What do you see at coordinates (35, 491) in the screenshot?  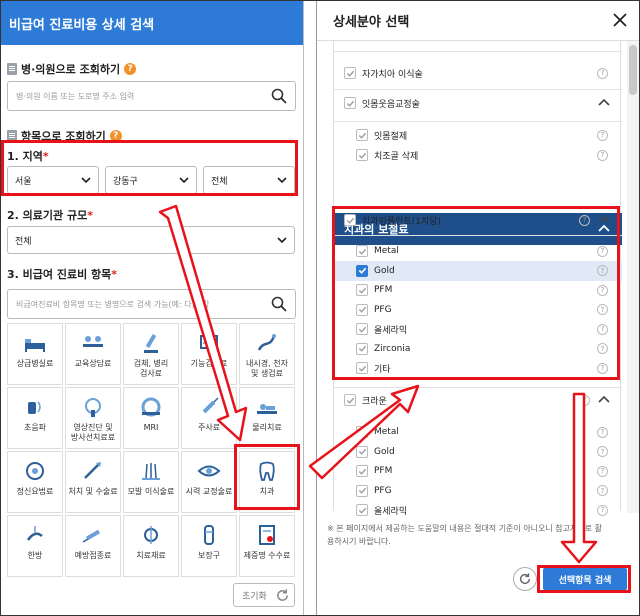 I see `category-label: 정신요법료` at bounding box center [35, 491].